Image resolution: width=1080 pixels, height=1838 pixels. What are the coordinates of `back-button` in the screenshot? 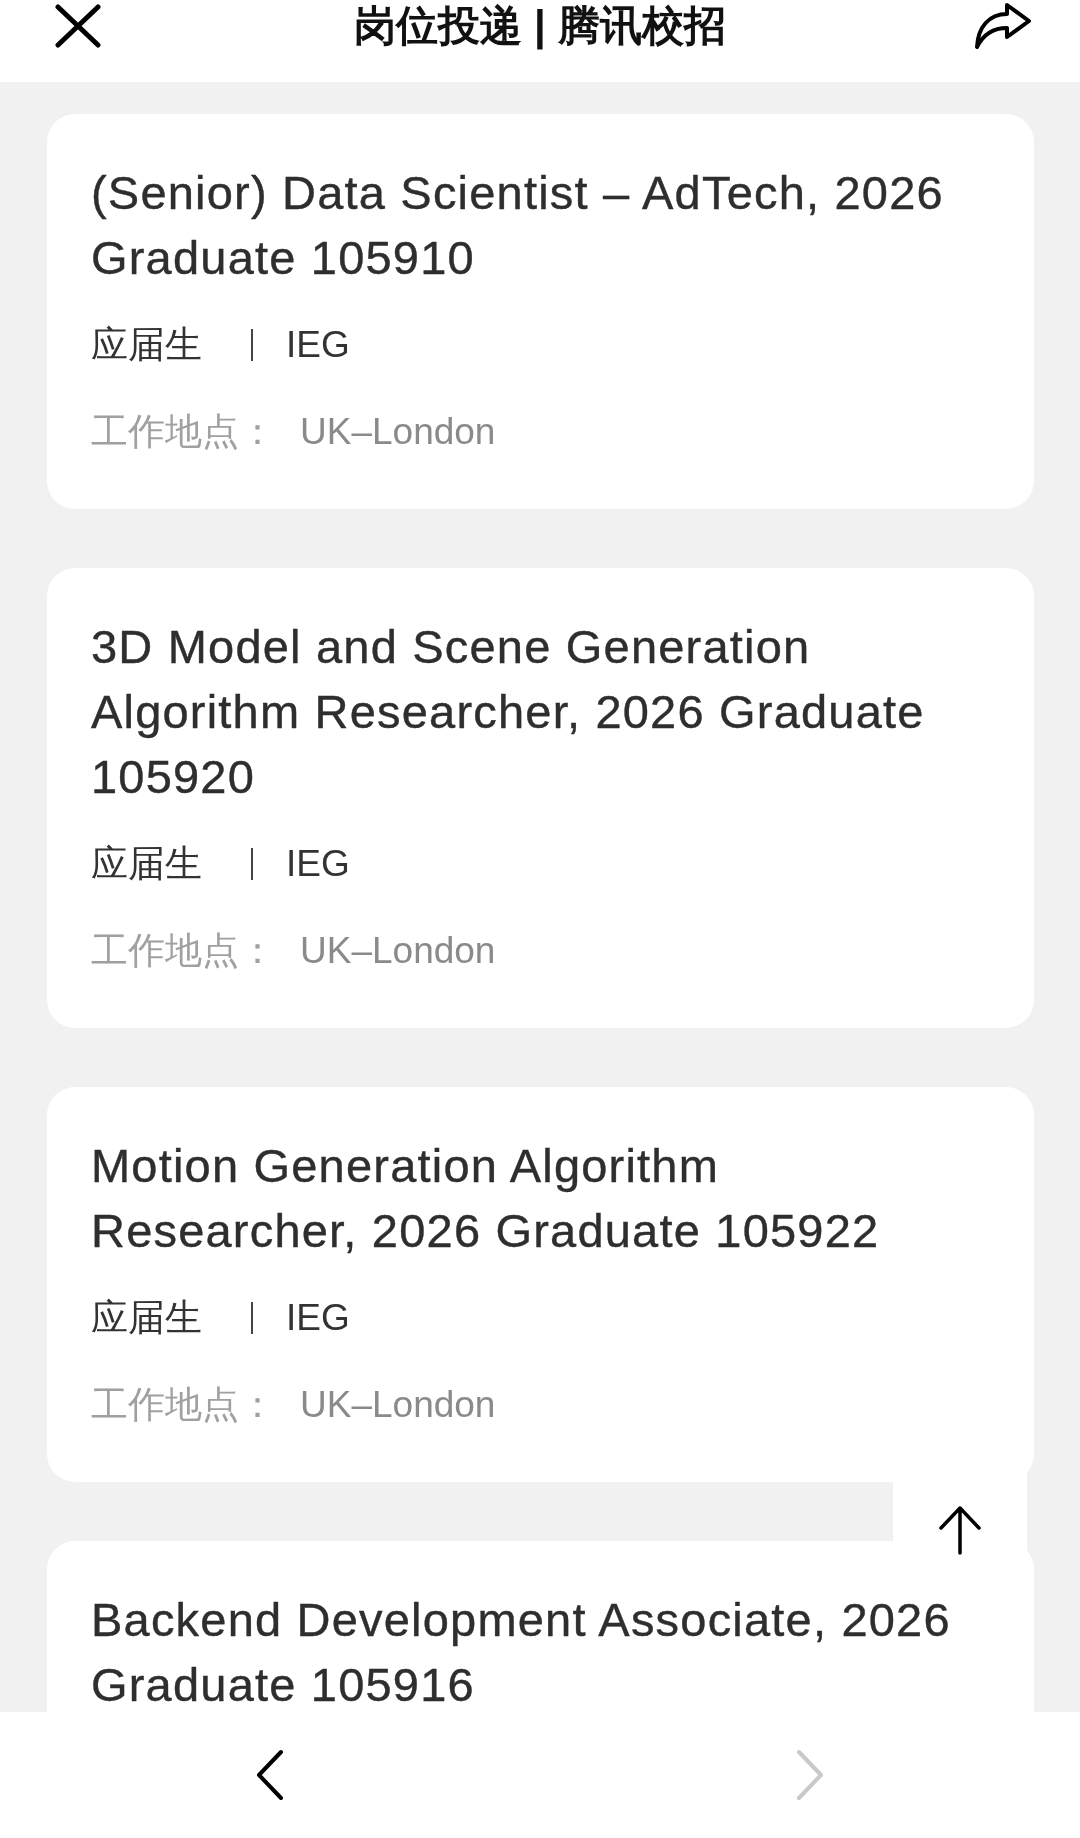 It's located at (270, 1775).